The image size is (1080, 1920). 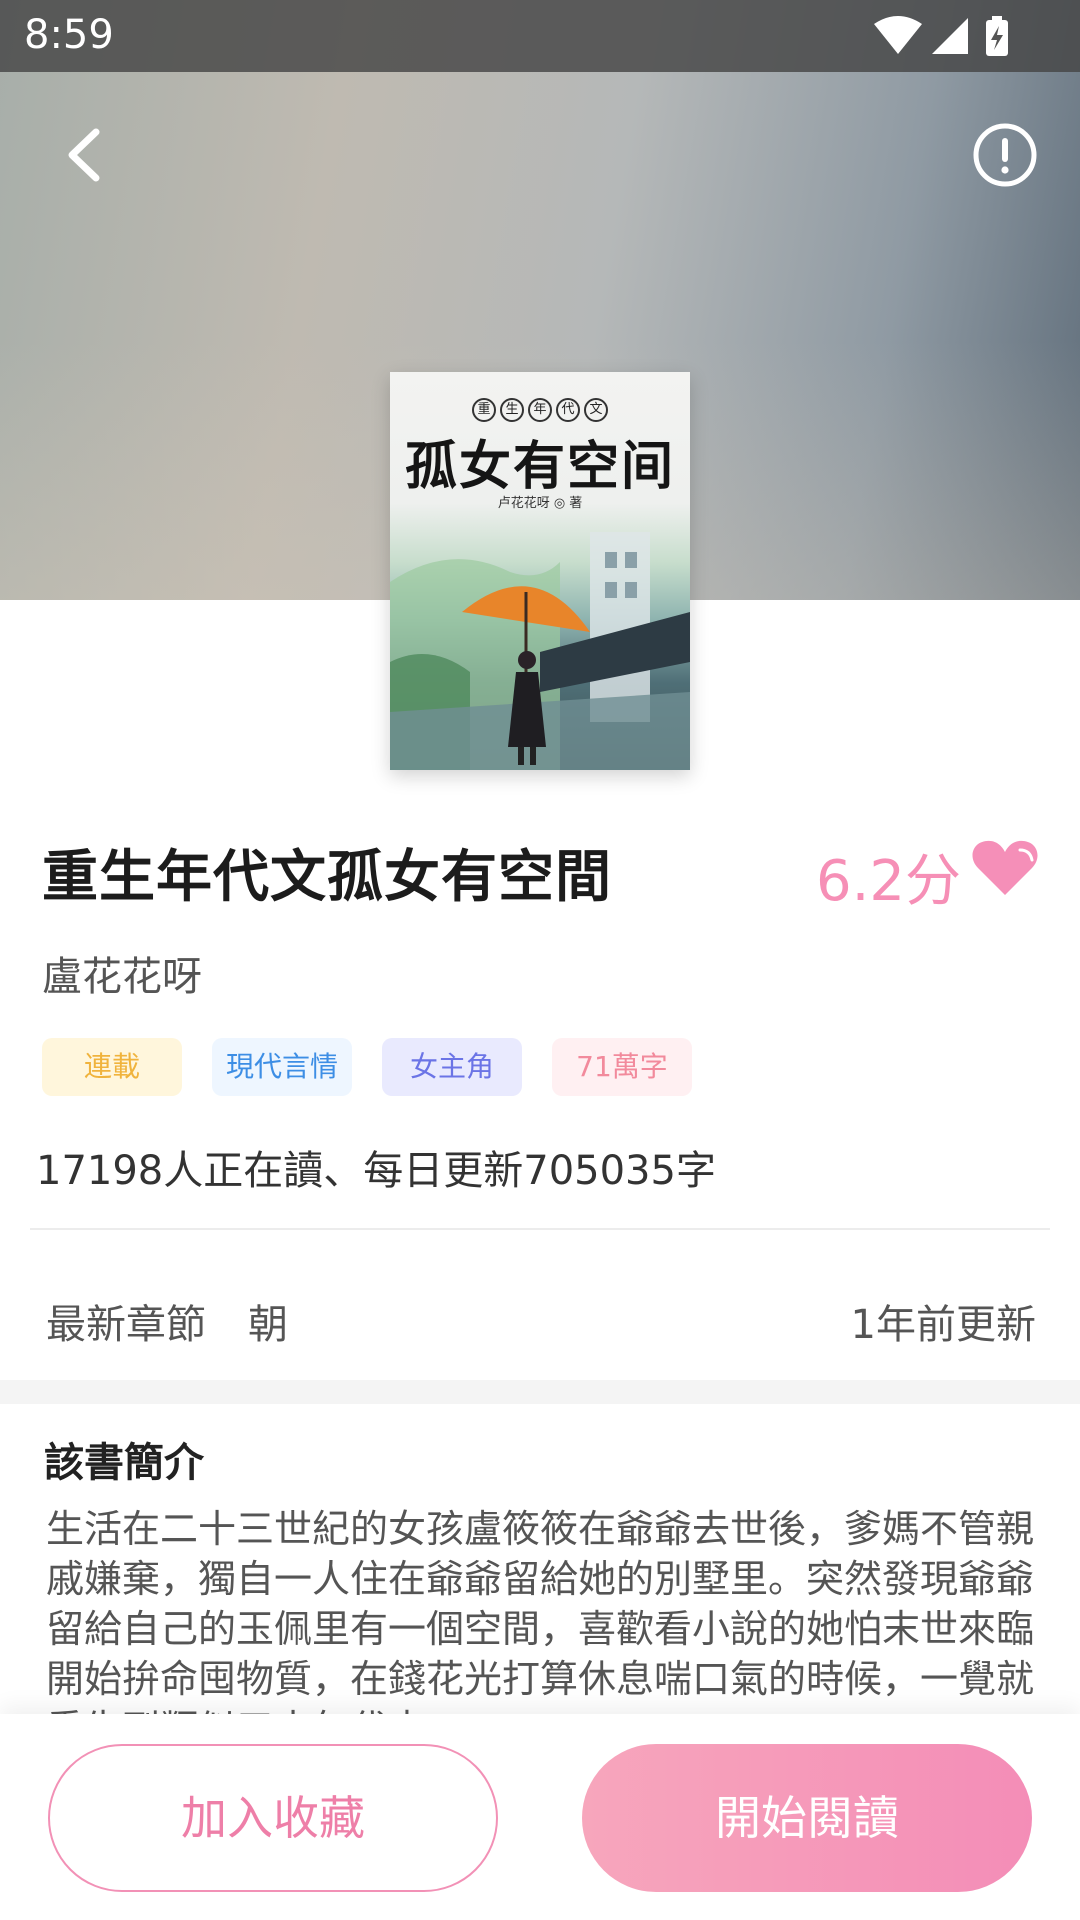 I want to click on chevron-left-icon, so click(x=84, y=155).